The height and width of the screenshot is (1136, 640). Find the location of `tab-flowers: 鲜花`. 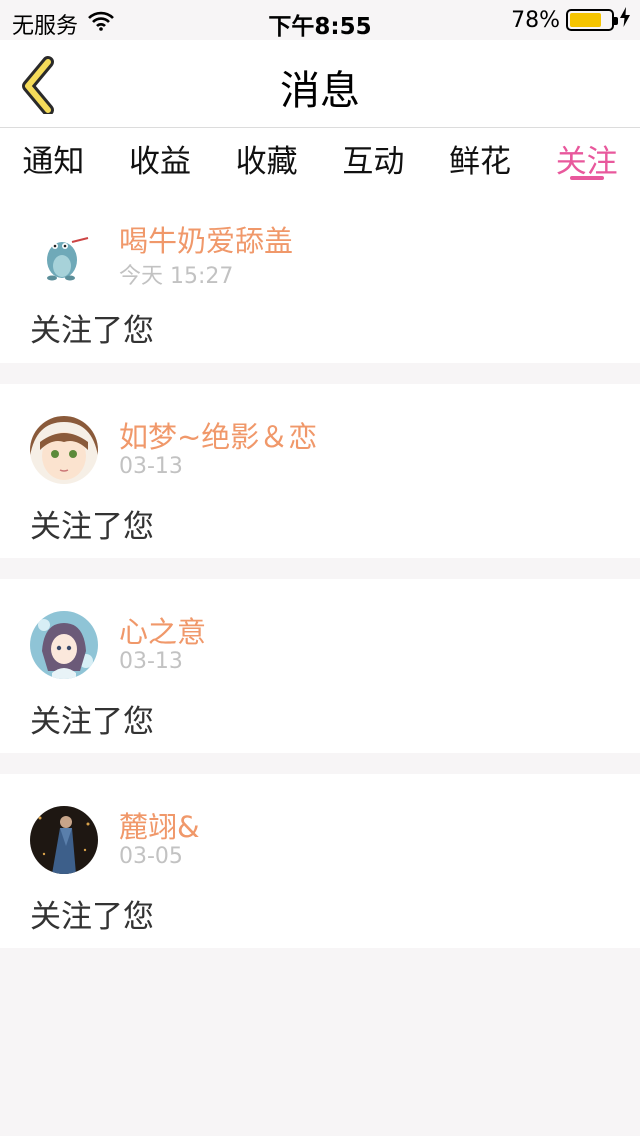

tab-flowers: 鲜花 is located at coordinates (480, 158).